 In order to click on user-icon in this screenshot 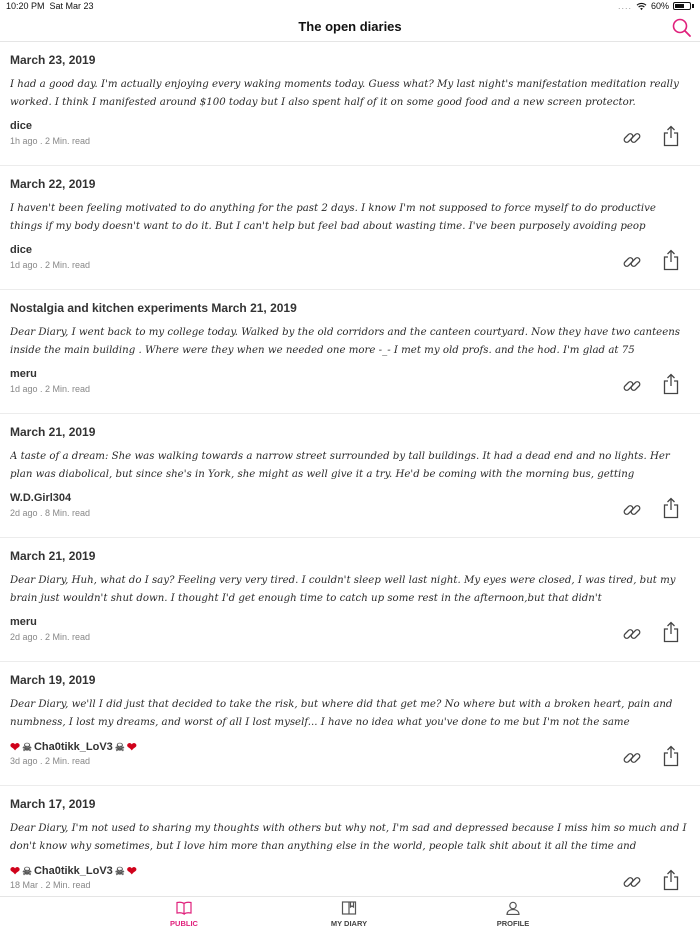, I will do `click(513, 908)`.